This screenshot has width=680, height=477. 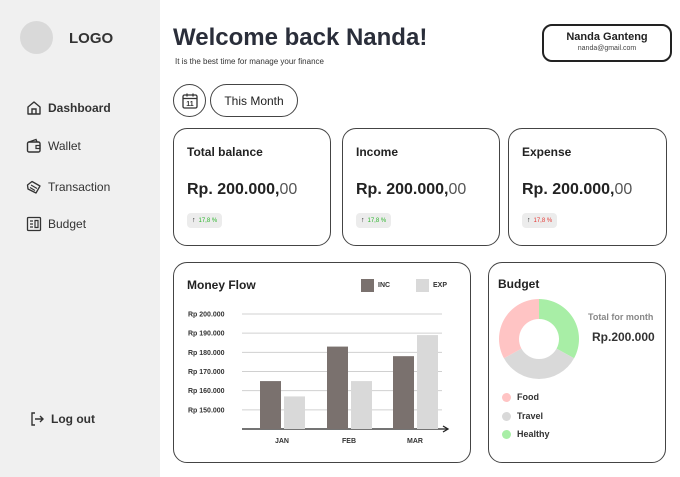 I want to click on balance-card: Total balance Rp. 200.000,00 ↑ 17,8 %, so click(x=252, y=187).